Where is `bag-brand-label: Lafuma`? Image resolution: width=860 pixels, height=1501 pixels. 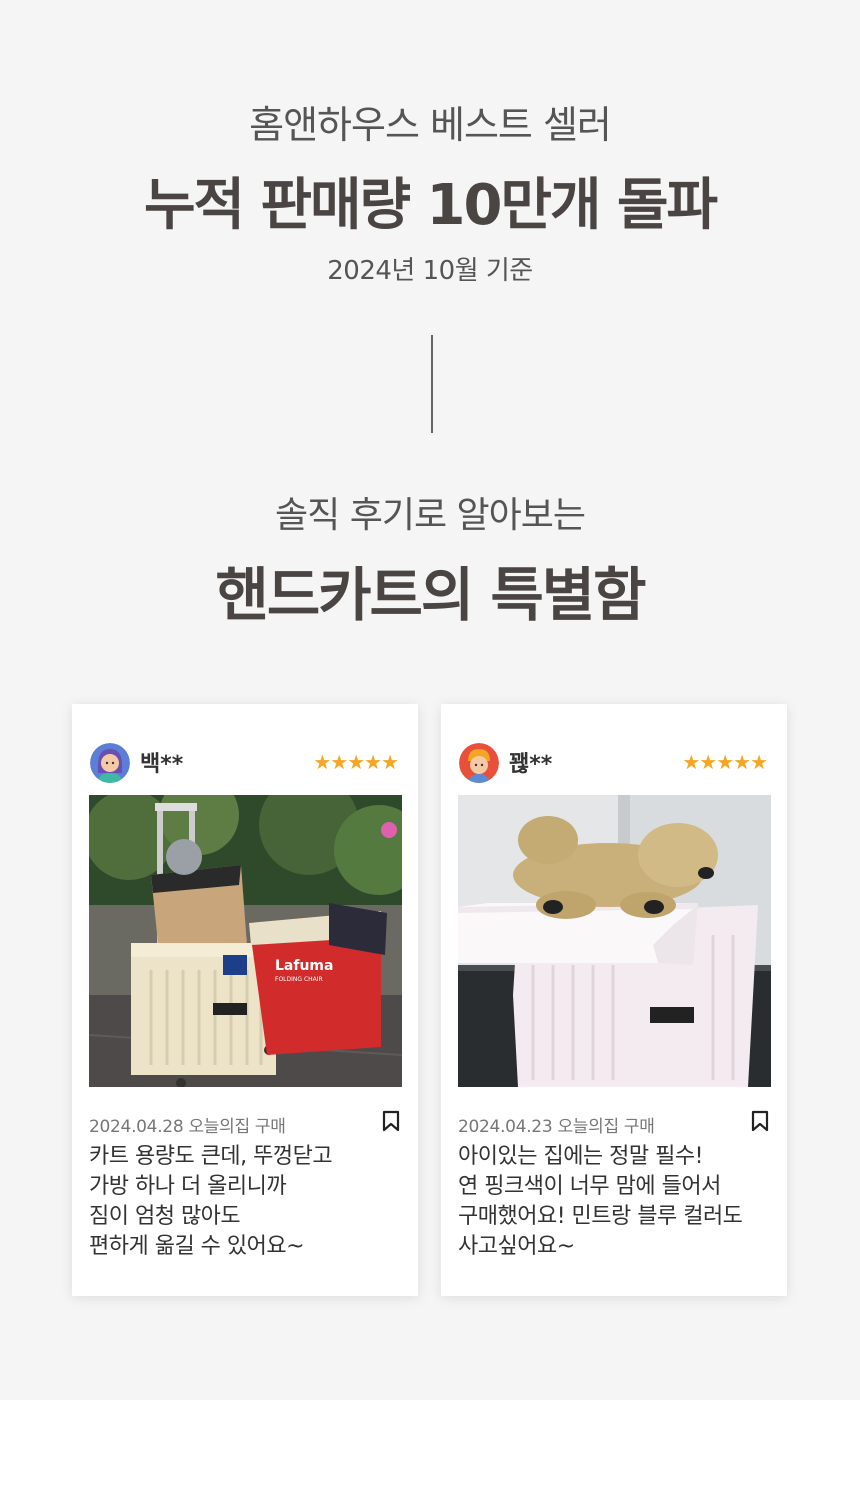
bag-brand-label: Lafuma is located at coordinates (304, 966).